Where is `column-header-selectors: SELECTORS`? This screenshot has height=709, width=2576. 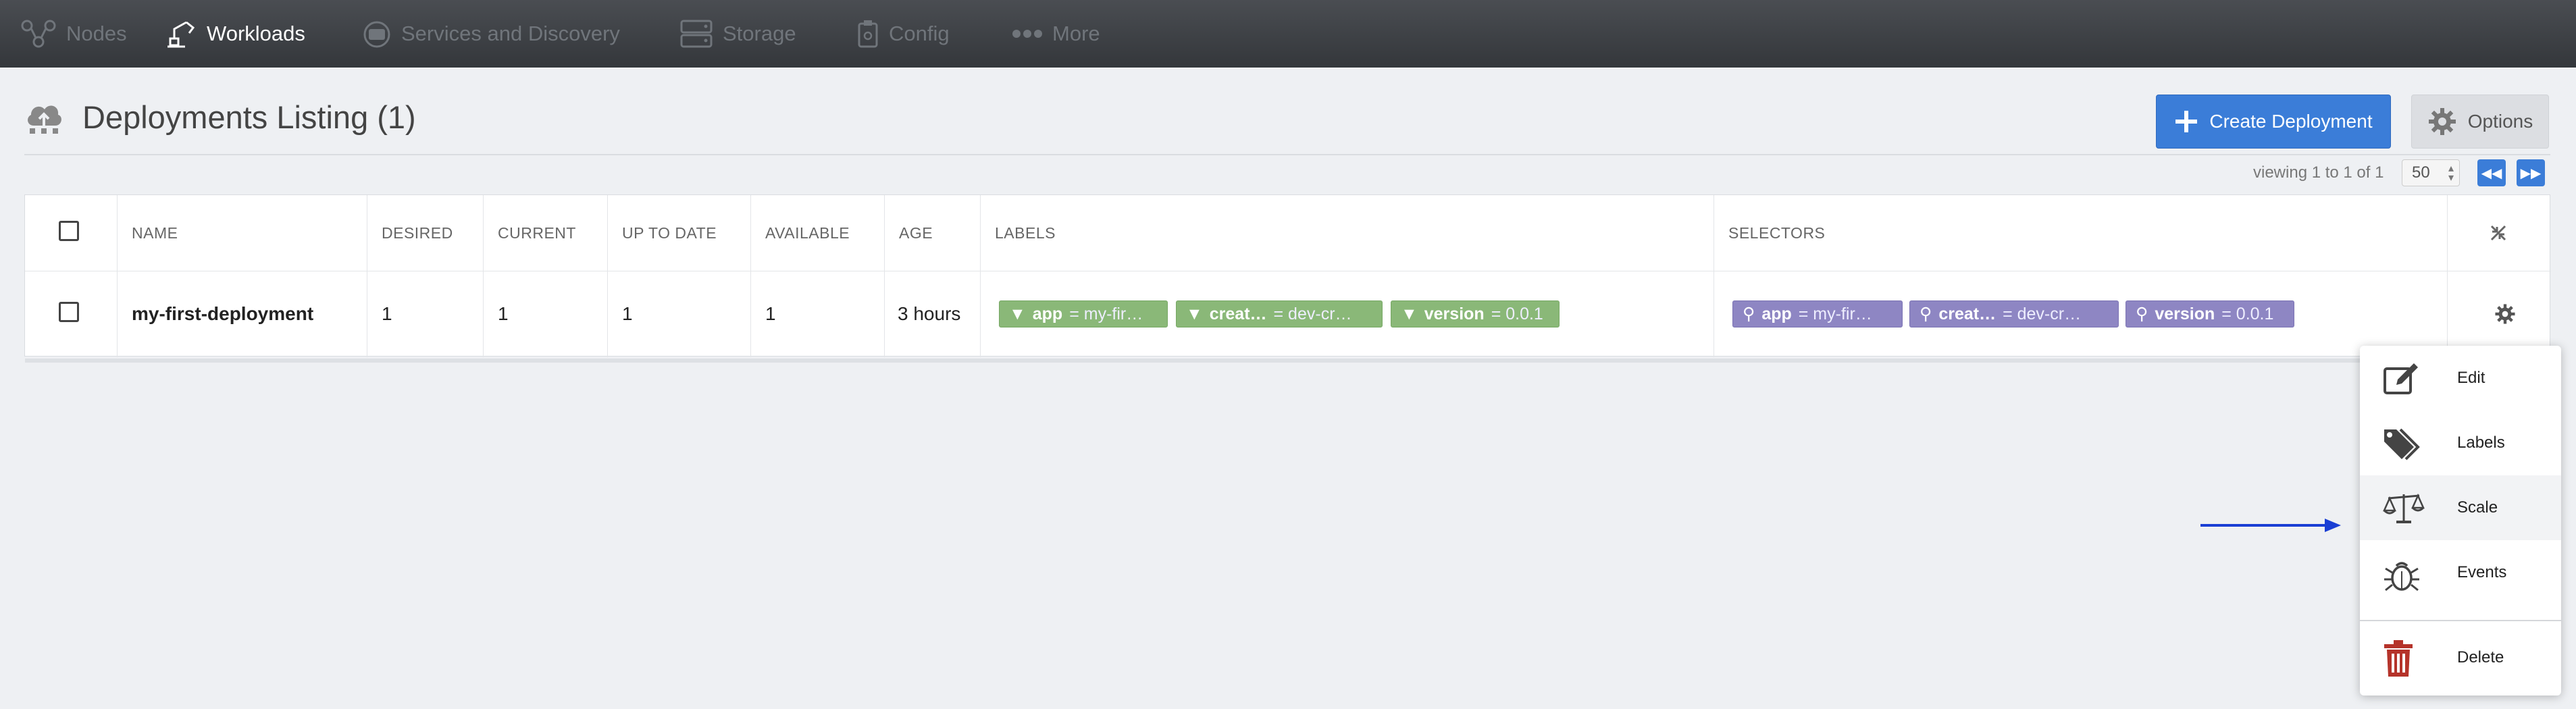
column-header-selectors: SELECTORS is located at coordinates (1776, 233).